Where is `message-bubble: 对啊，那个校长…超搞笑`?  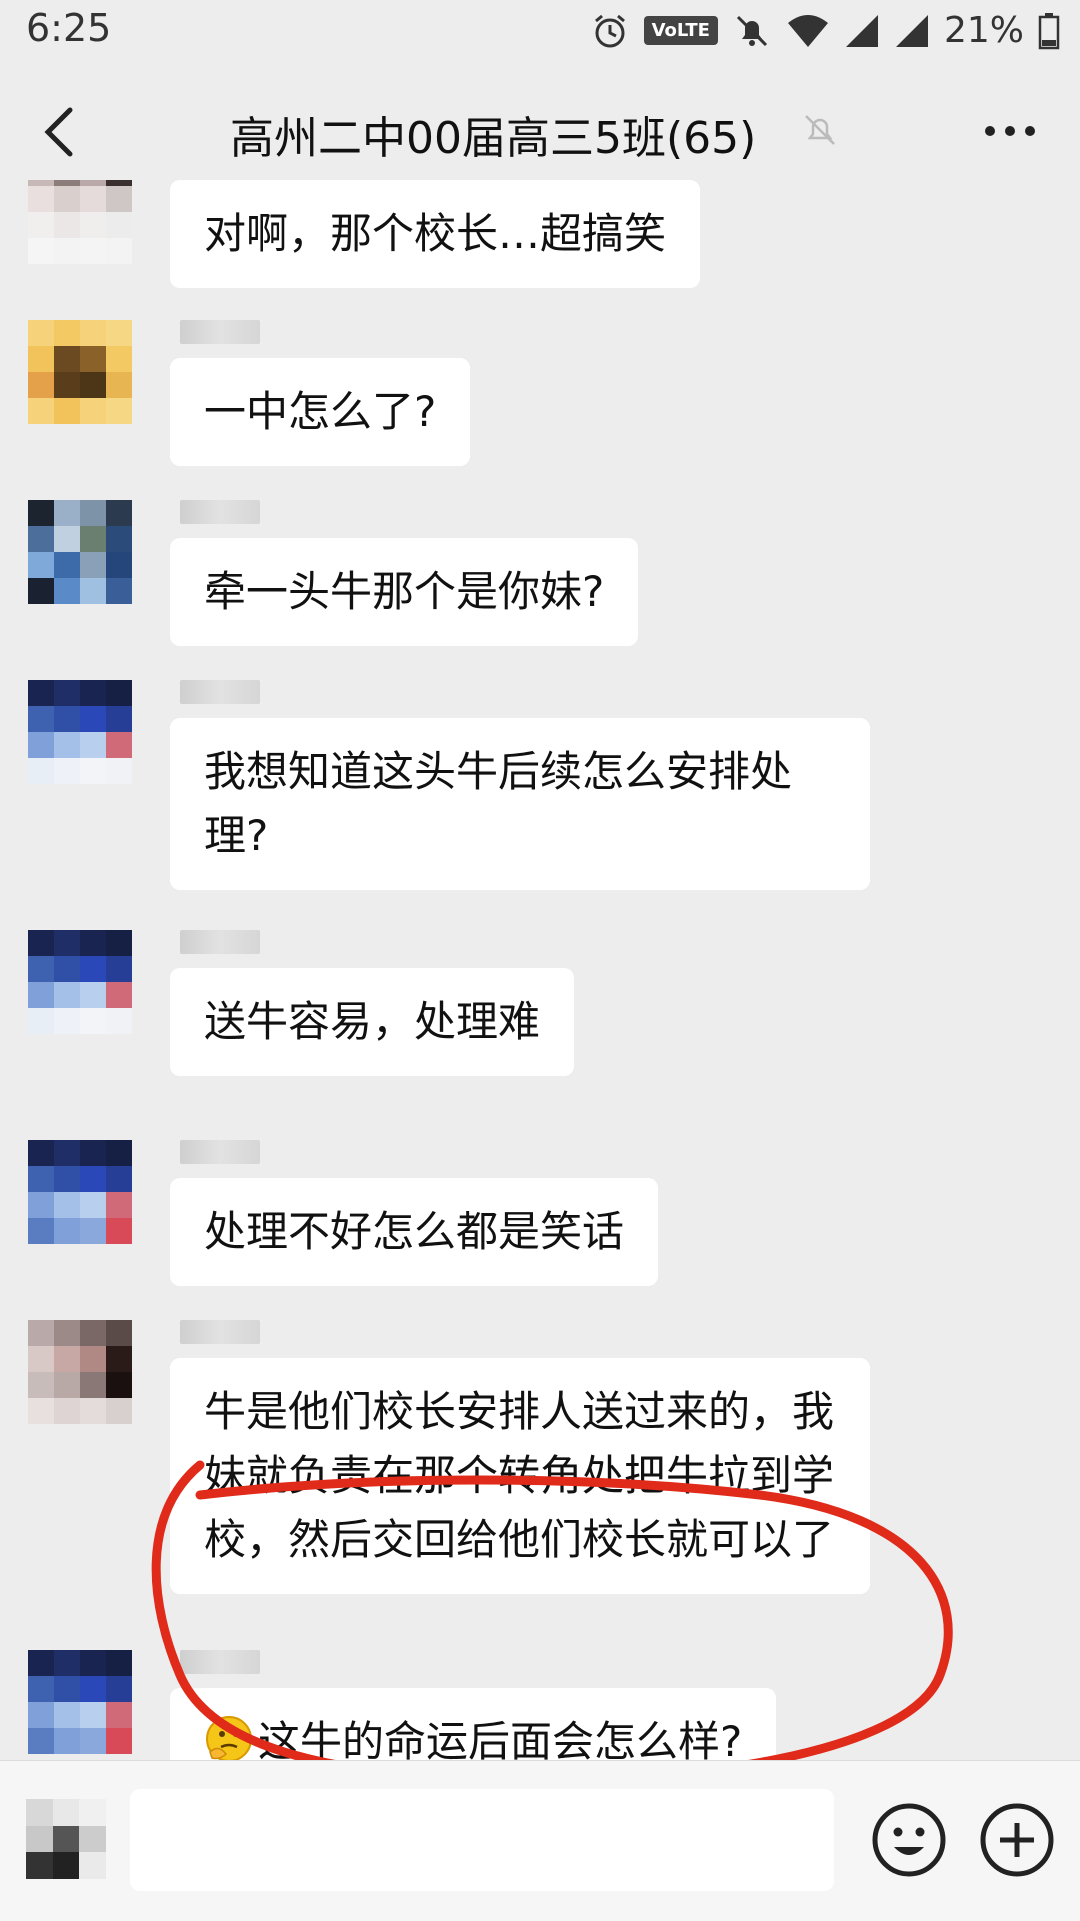 message-bubble: 对啊，那个校长…超搞笑 is located at coordinates (435, 234).